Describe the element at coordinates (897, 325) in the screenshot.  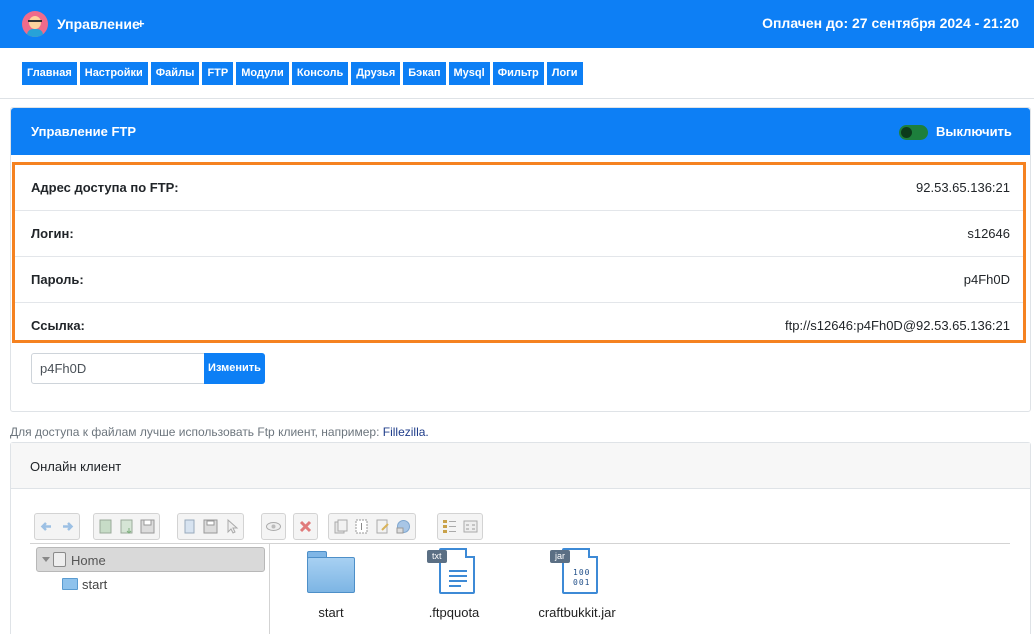
I see `ftp-link-value: ftp://s12646:p4Fh0D@92.53.65.136:21` at that location.